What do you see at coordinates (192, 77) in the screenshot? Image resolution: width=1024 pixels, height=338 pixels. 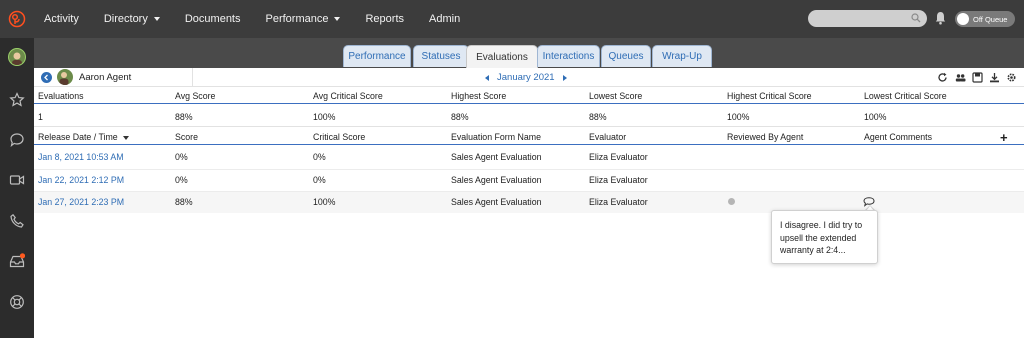 I see `subbar-divider` at bounding box center [192, 77].